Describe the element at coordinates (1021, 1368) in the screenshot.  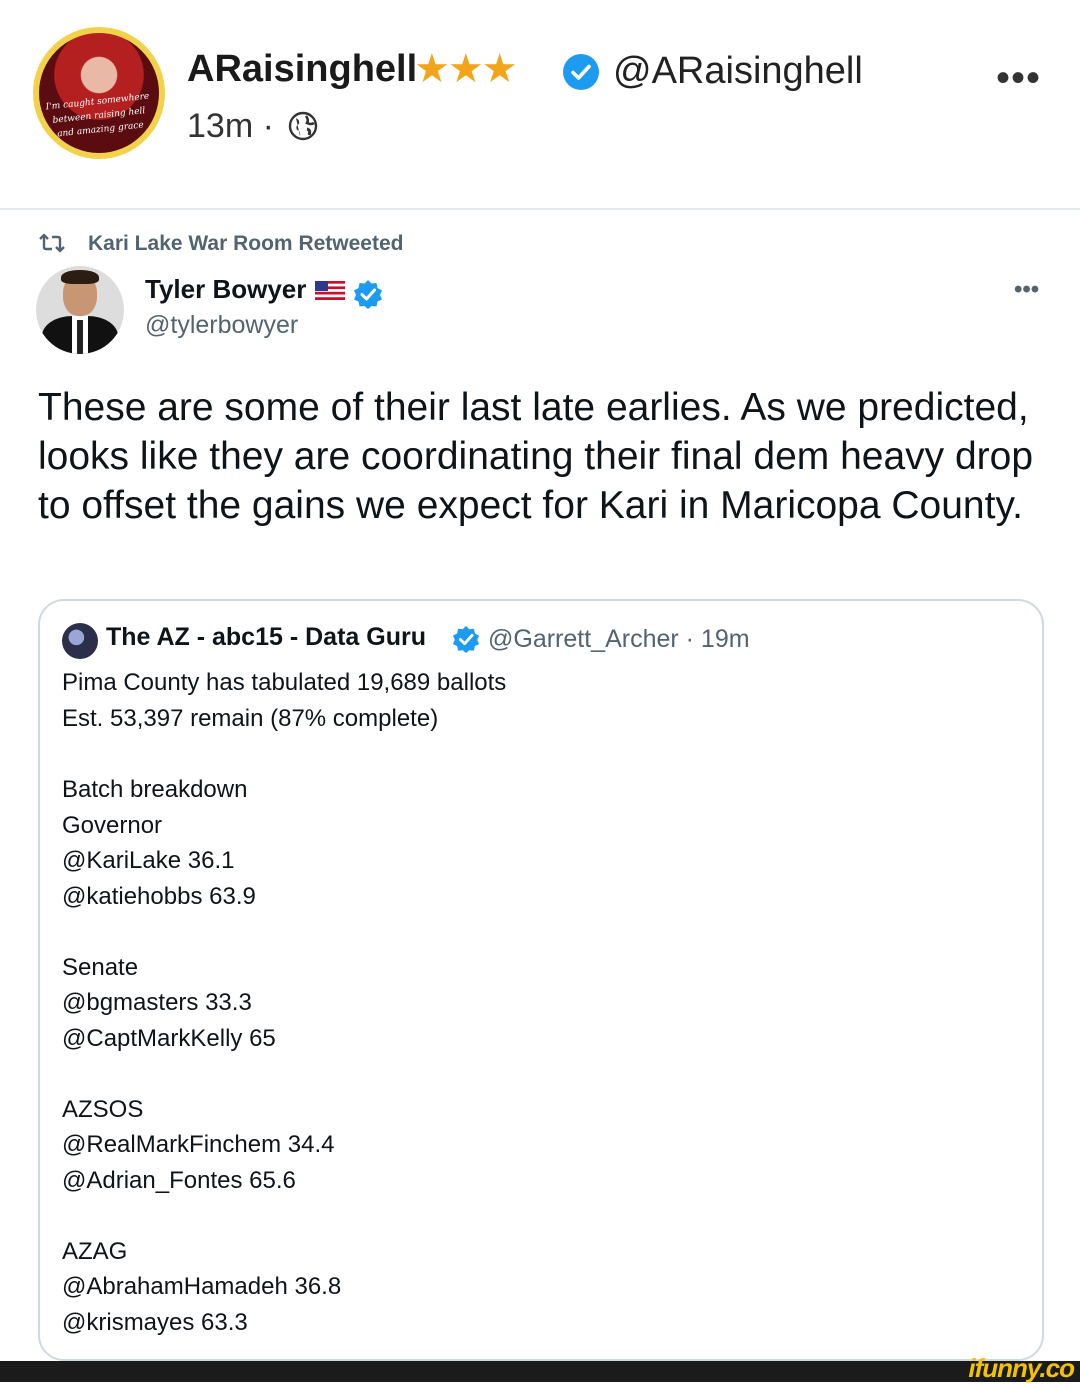
I see `ifunny-watermark: ifunny.co` at that location.